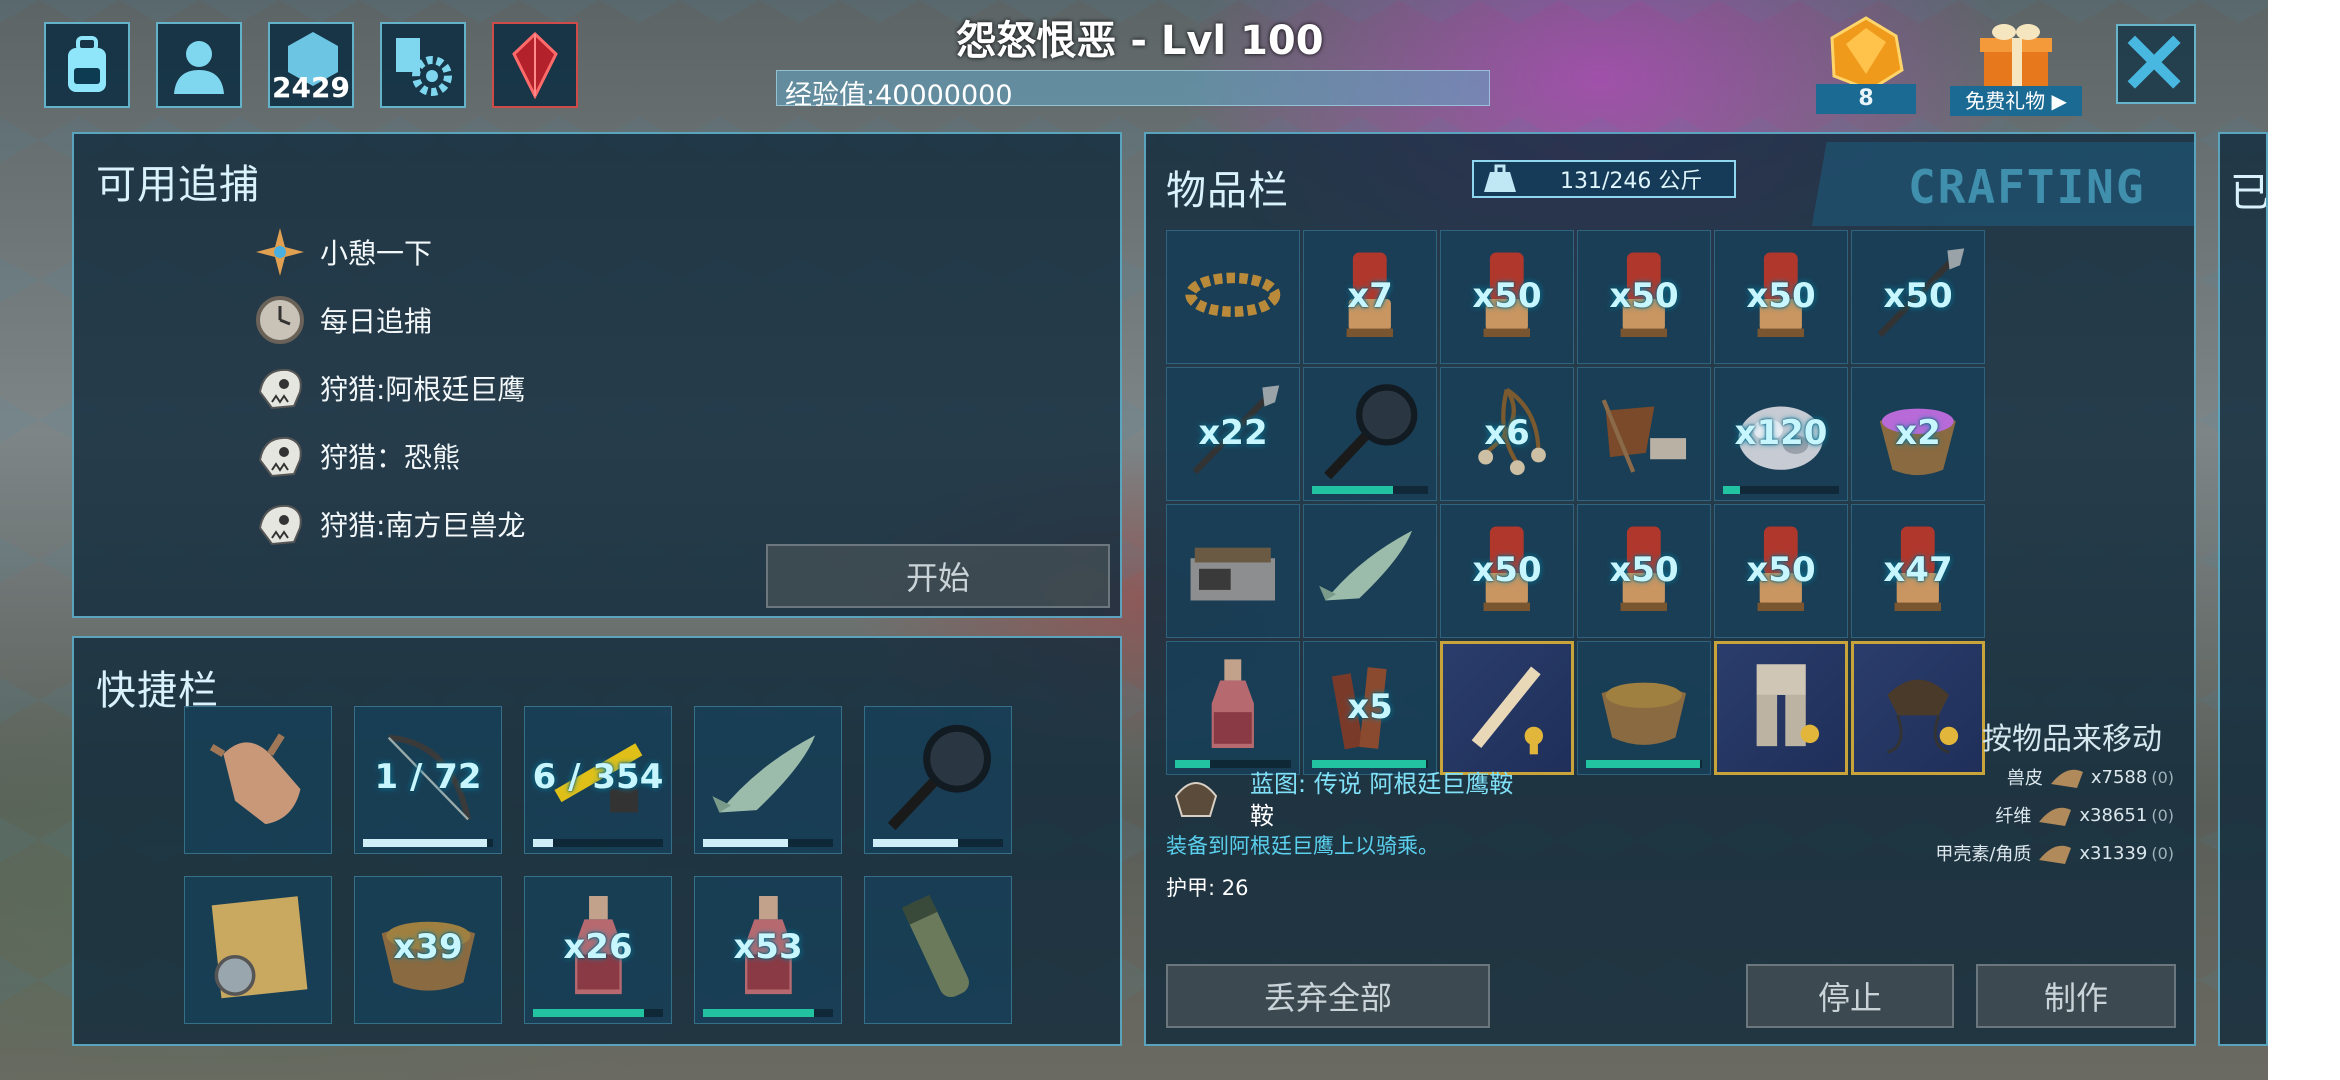  Describe the element at coordinates (311, 65) in the screenshot. I see `engram-button: 2429` at that location.